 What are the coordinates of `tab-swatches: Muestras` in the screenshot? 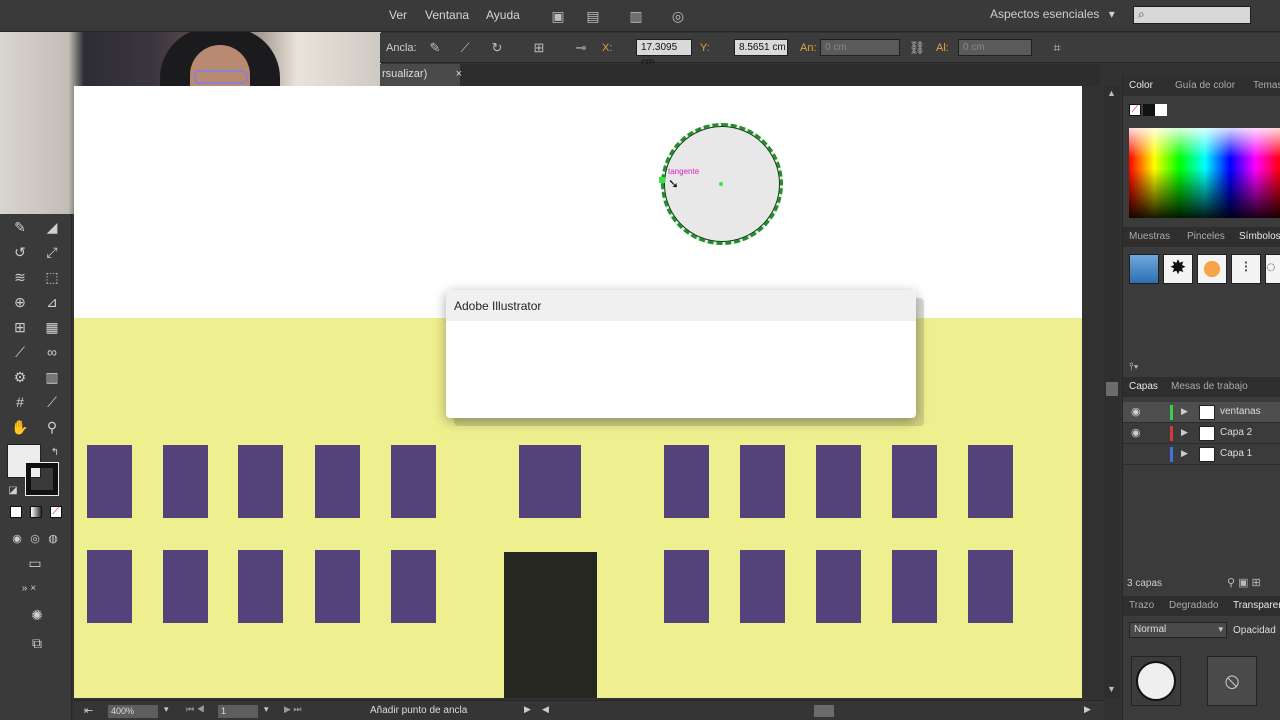 It's located at (1149, 236).